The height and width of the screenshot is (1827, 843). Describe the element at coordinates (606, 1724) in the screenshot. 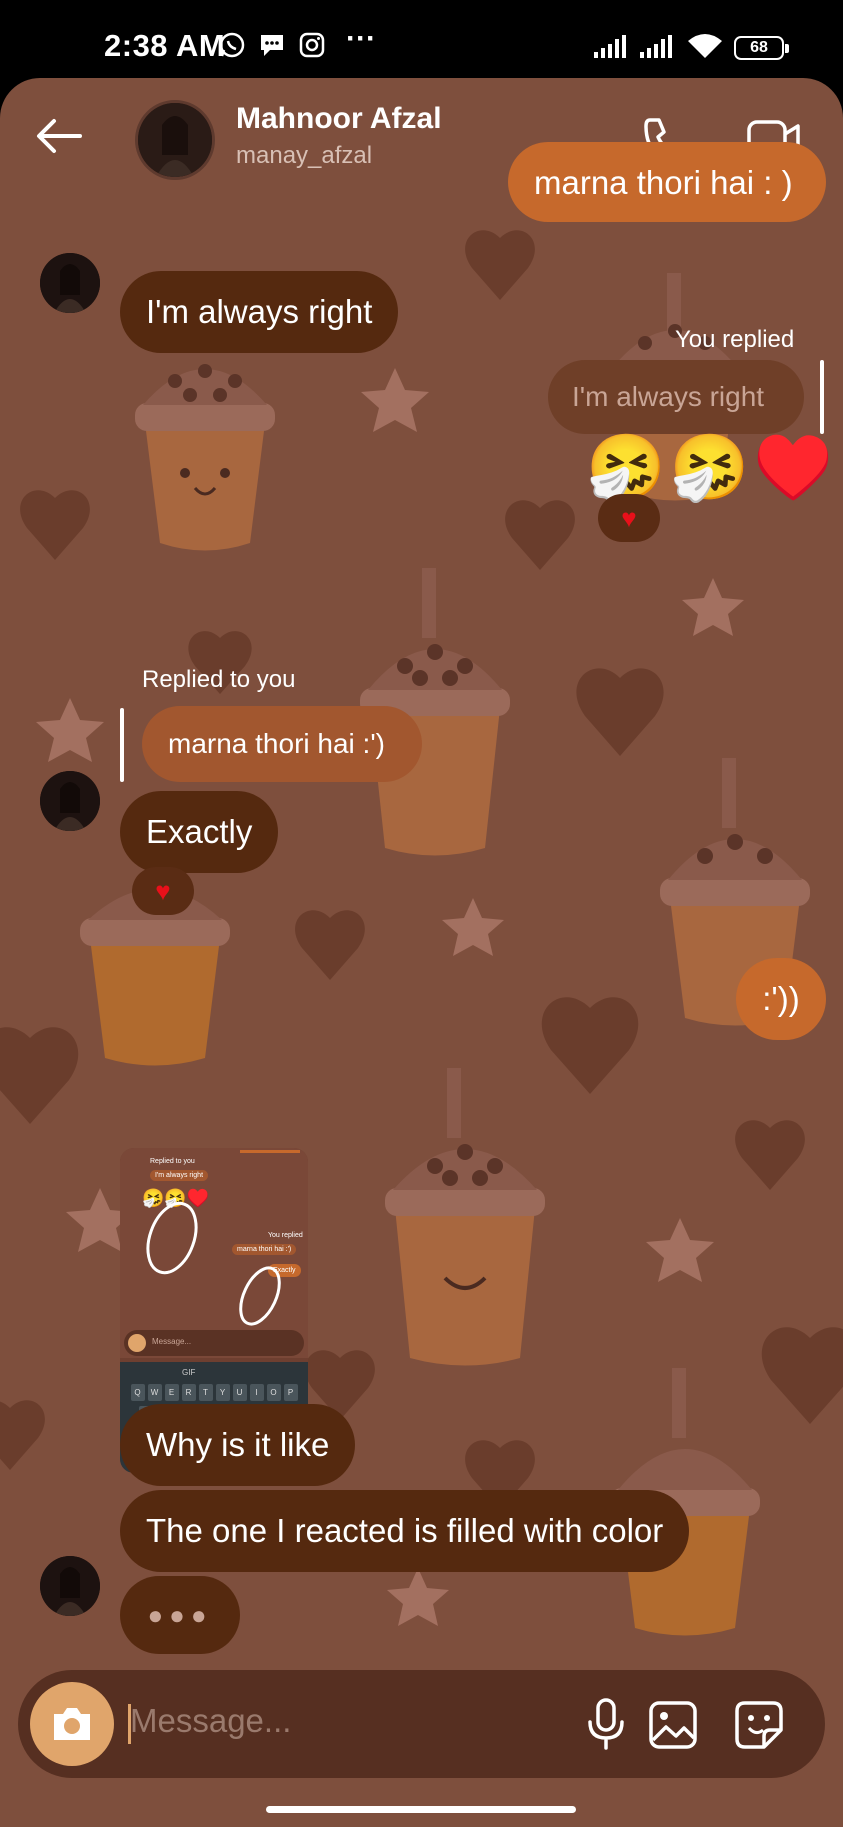

I see `microphone-icon` at that location.